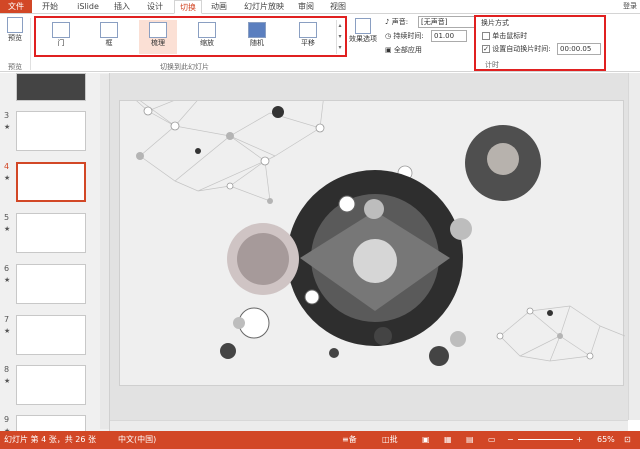 The image size is (640, 449). Describe the element at coordinates (449, 36) in the screenshot. I see `duration-input: 01.00` at that location.